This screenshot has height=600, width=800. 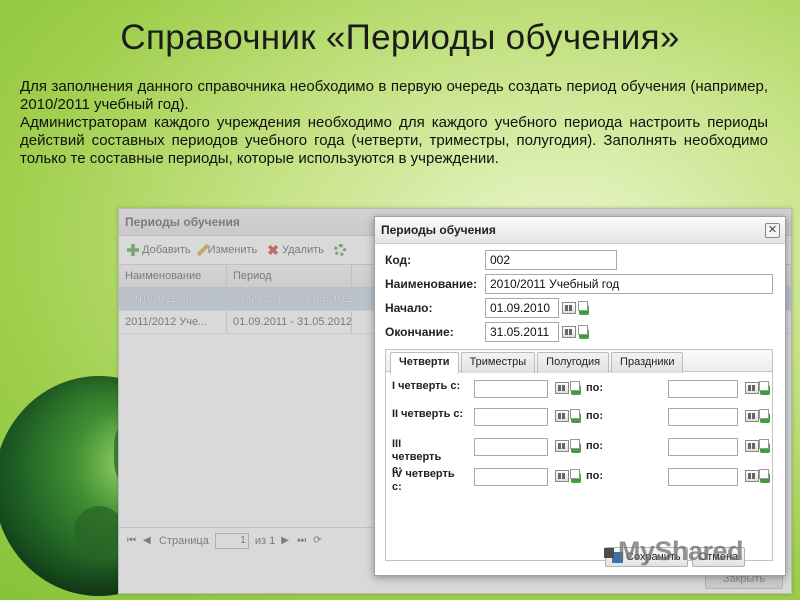 I want to click on quarter-from-label: II четверть с:, so click(x=428, y=414).